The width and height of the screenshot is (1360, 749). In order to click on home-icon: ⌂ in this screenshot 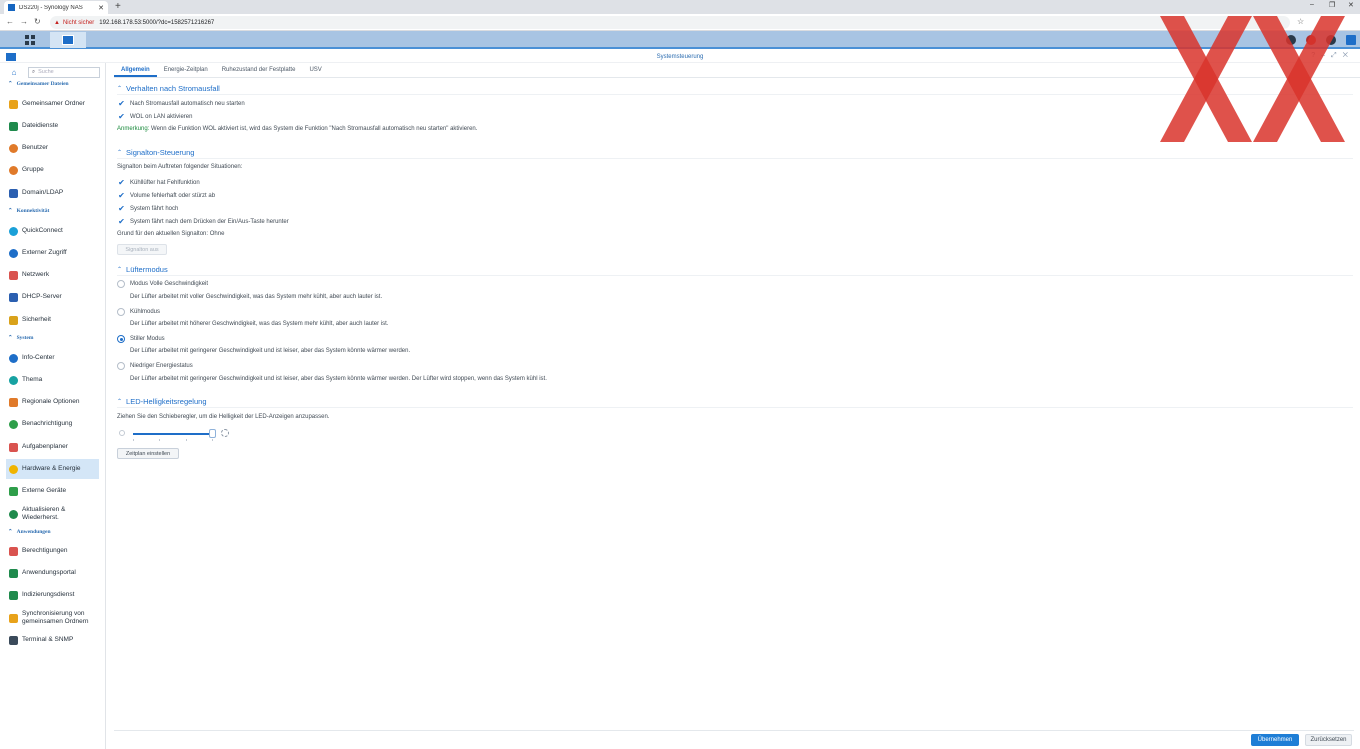, I will do `click(14, 72)`.